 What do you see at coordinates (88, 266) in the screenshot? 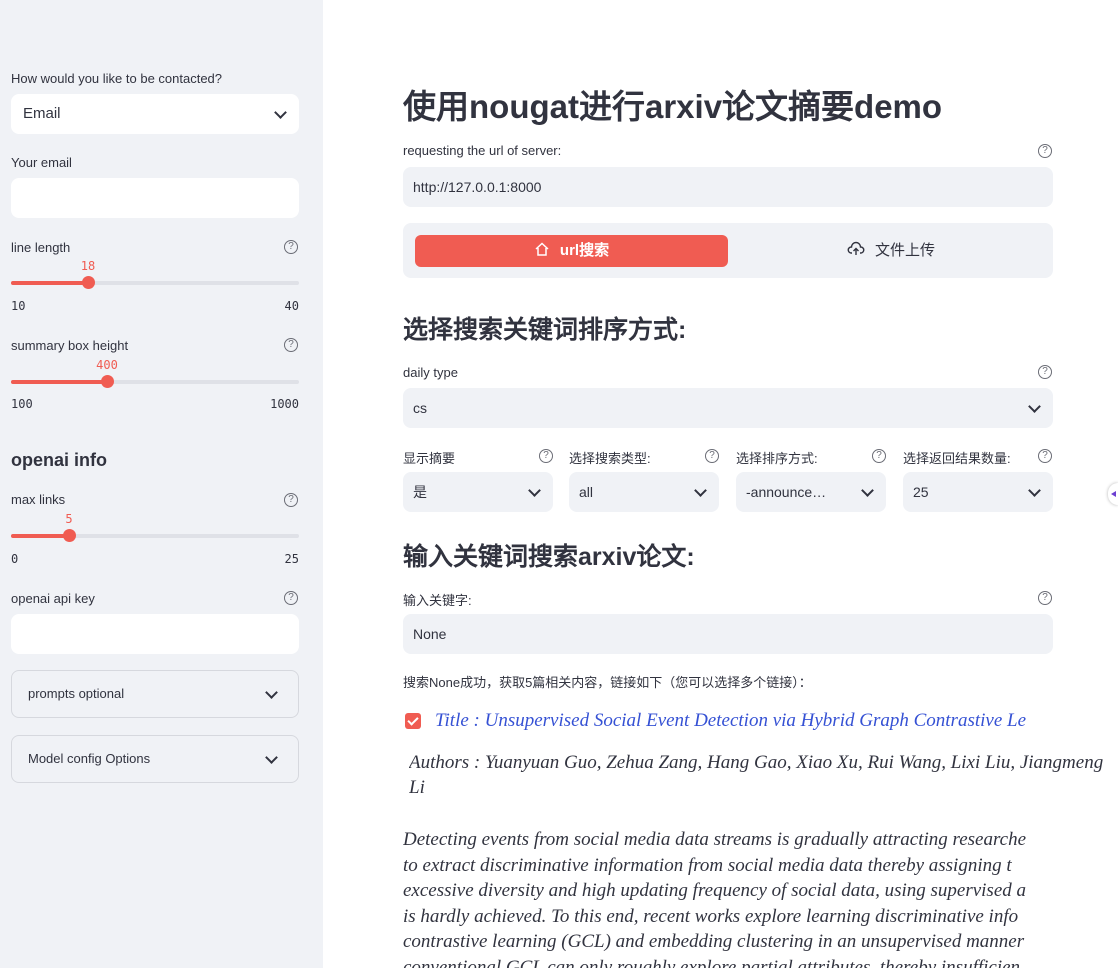
I see `slider-value: 18` at bounding box center [88, 266].